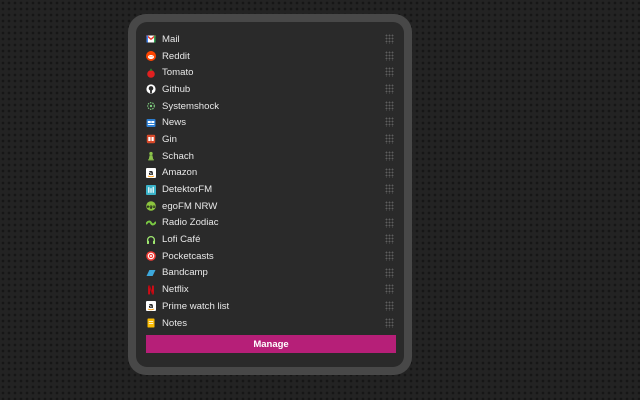 This screenshot has width=640, height=400. I want to click on bookmark-item: Schach, so click(271, 156).